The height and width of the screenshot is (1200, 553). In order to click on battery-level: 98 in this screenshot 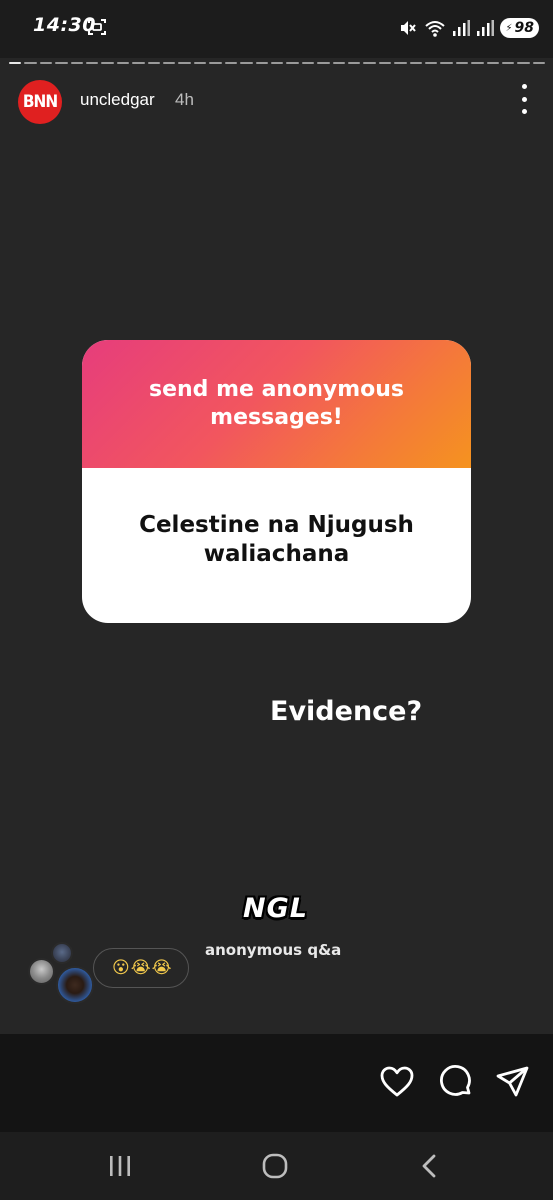, I will do `click(524, 28)`.